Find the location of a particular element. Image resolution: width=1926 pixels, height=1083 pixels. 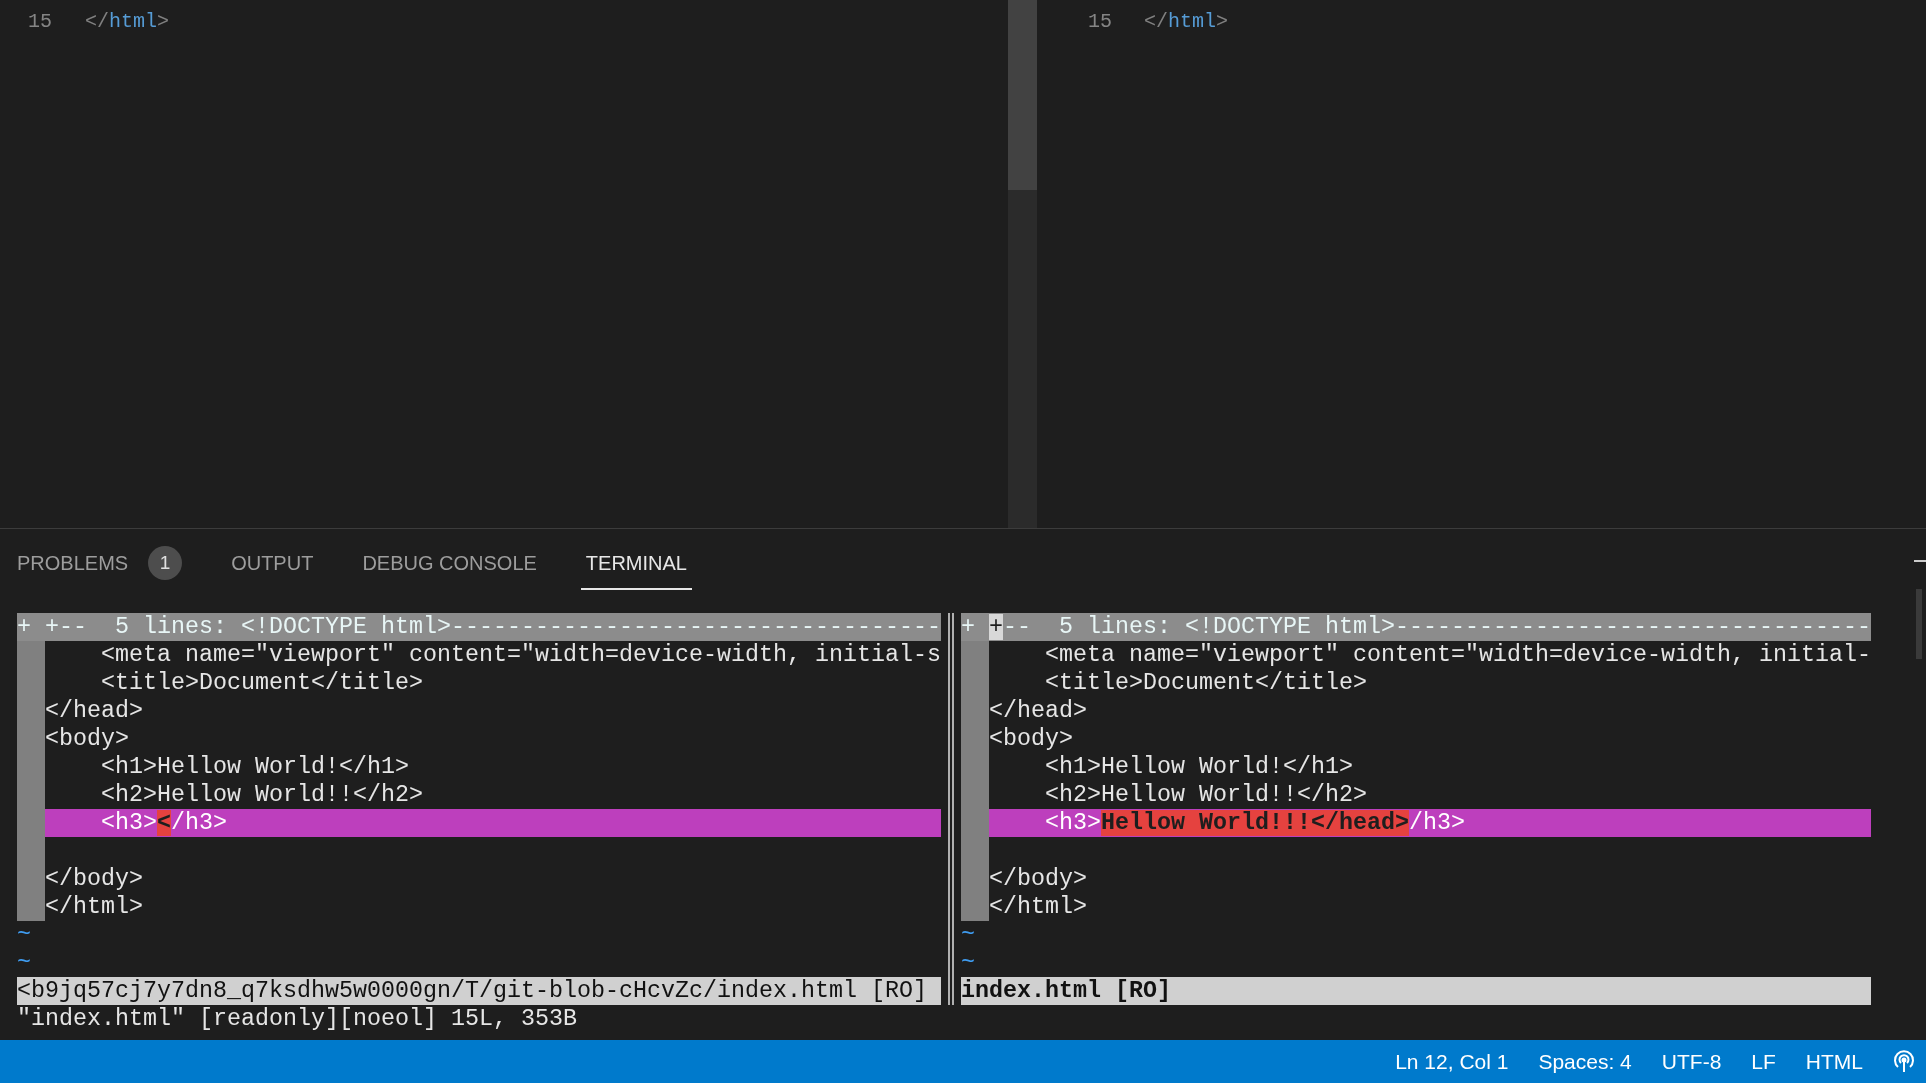

status-item: HTML is located at coordinates (1834, 1061).